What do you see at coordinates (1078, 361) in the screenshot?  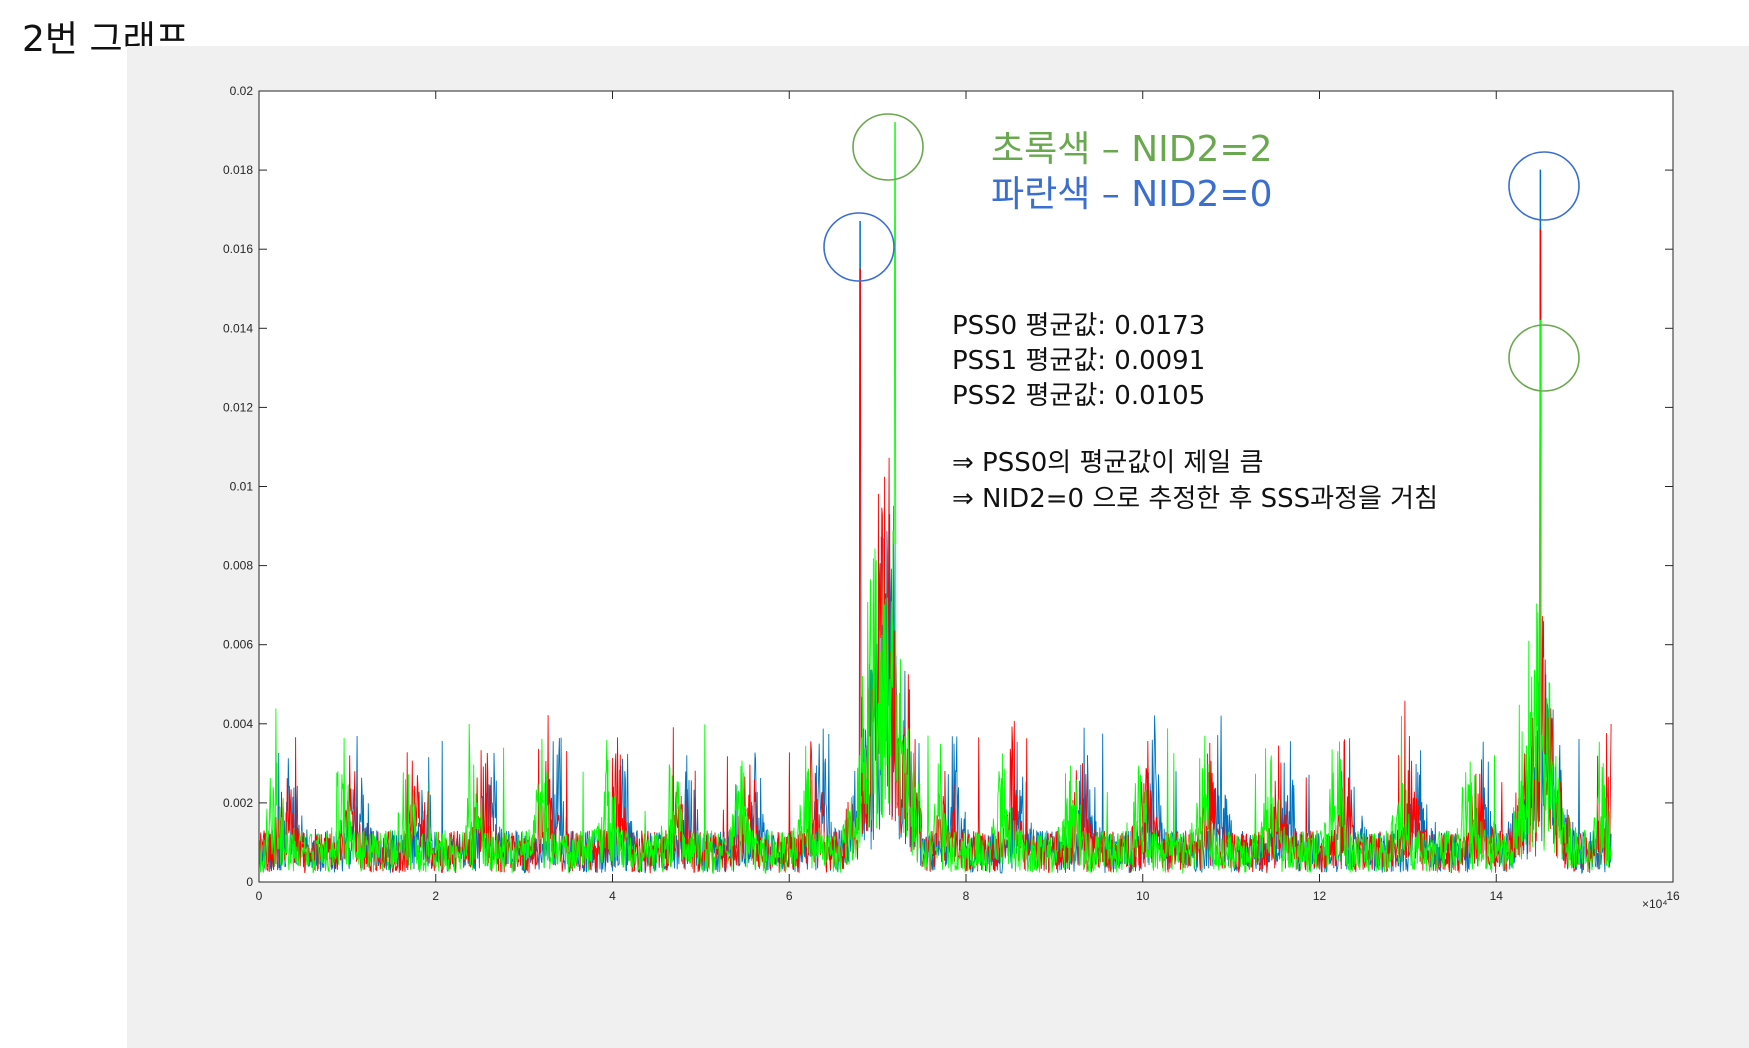 I see `pss1-mean: PSS1 평균값: 0.0091` at bounding box center [1078, 361].